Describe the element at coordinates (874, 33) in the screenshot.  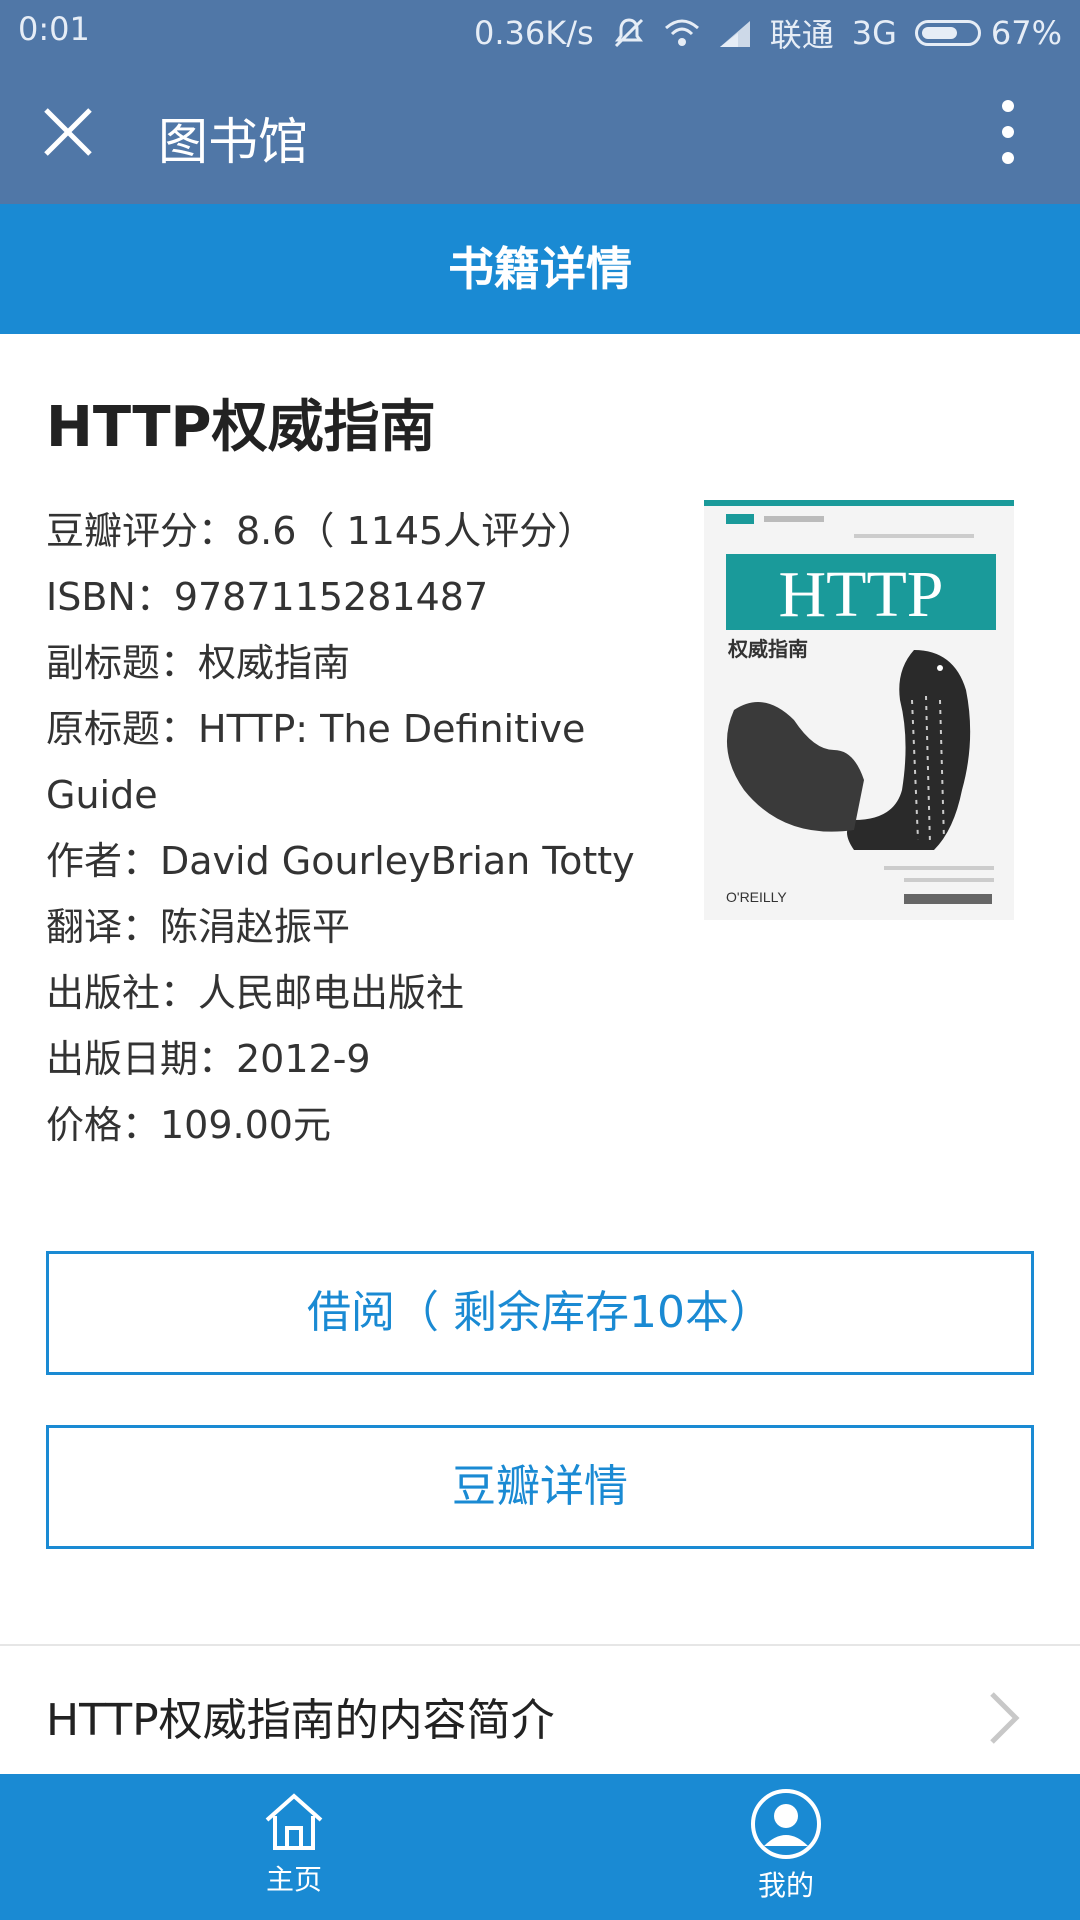
I see `network-type: 3G` at that location.